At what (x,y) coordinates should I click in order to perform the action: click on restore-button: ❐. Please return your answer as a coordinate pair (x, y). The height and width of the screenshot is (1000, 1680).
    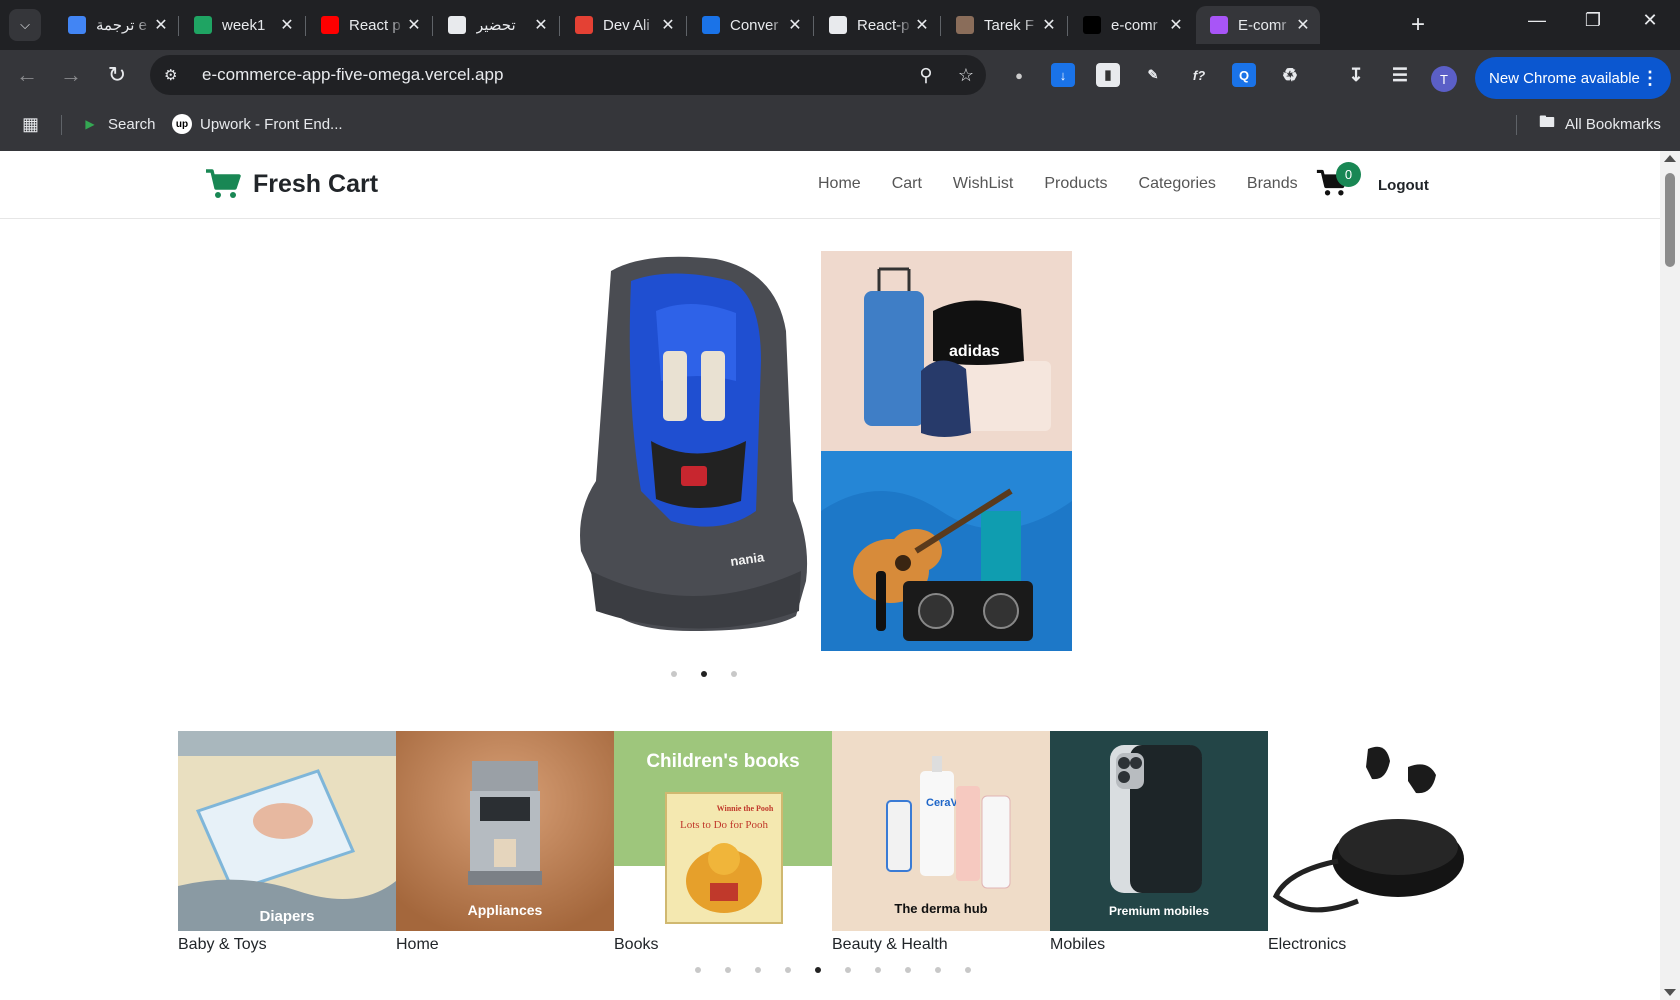
    Looking at the image, I should click on (1593, 20).